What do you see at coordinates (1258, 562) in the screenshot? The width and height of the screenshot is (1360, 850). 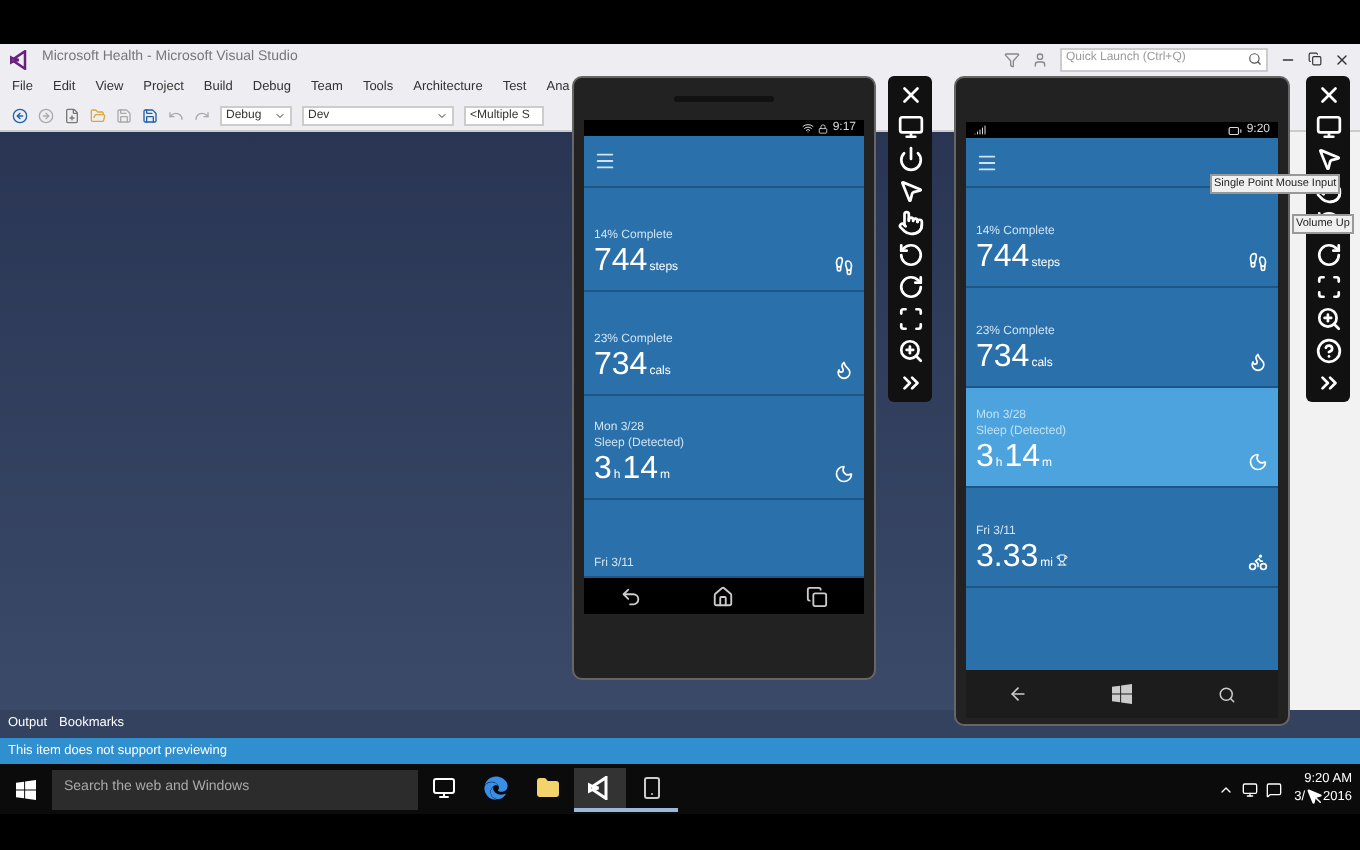 I see `bike-icon` at bounding box center [1258, 562].